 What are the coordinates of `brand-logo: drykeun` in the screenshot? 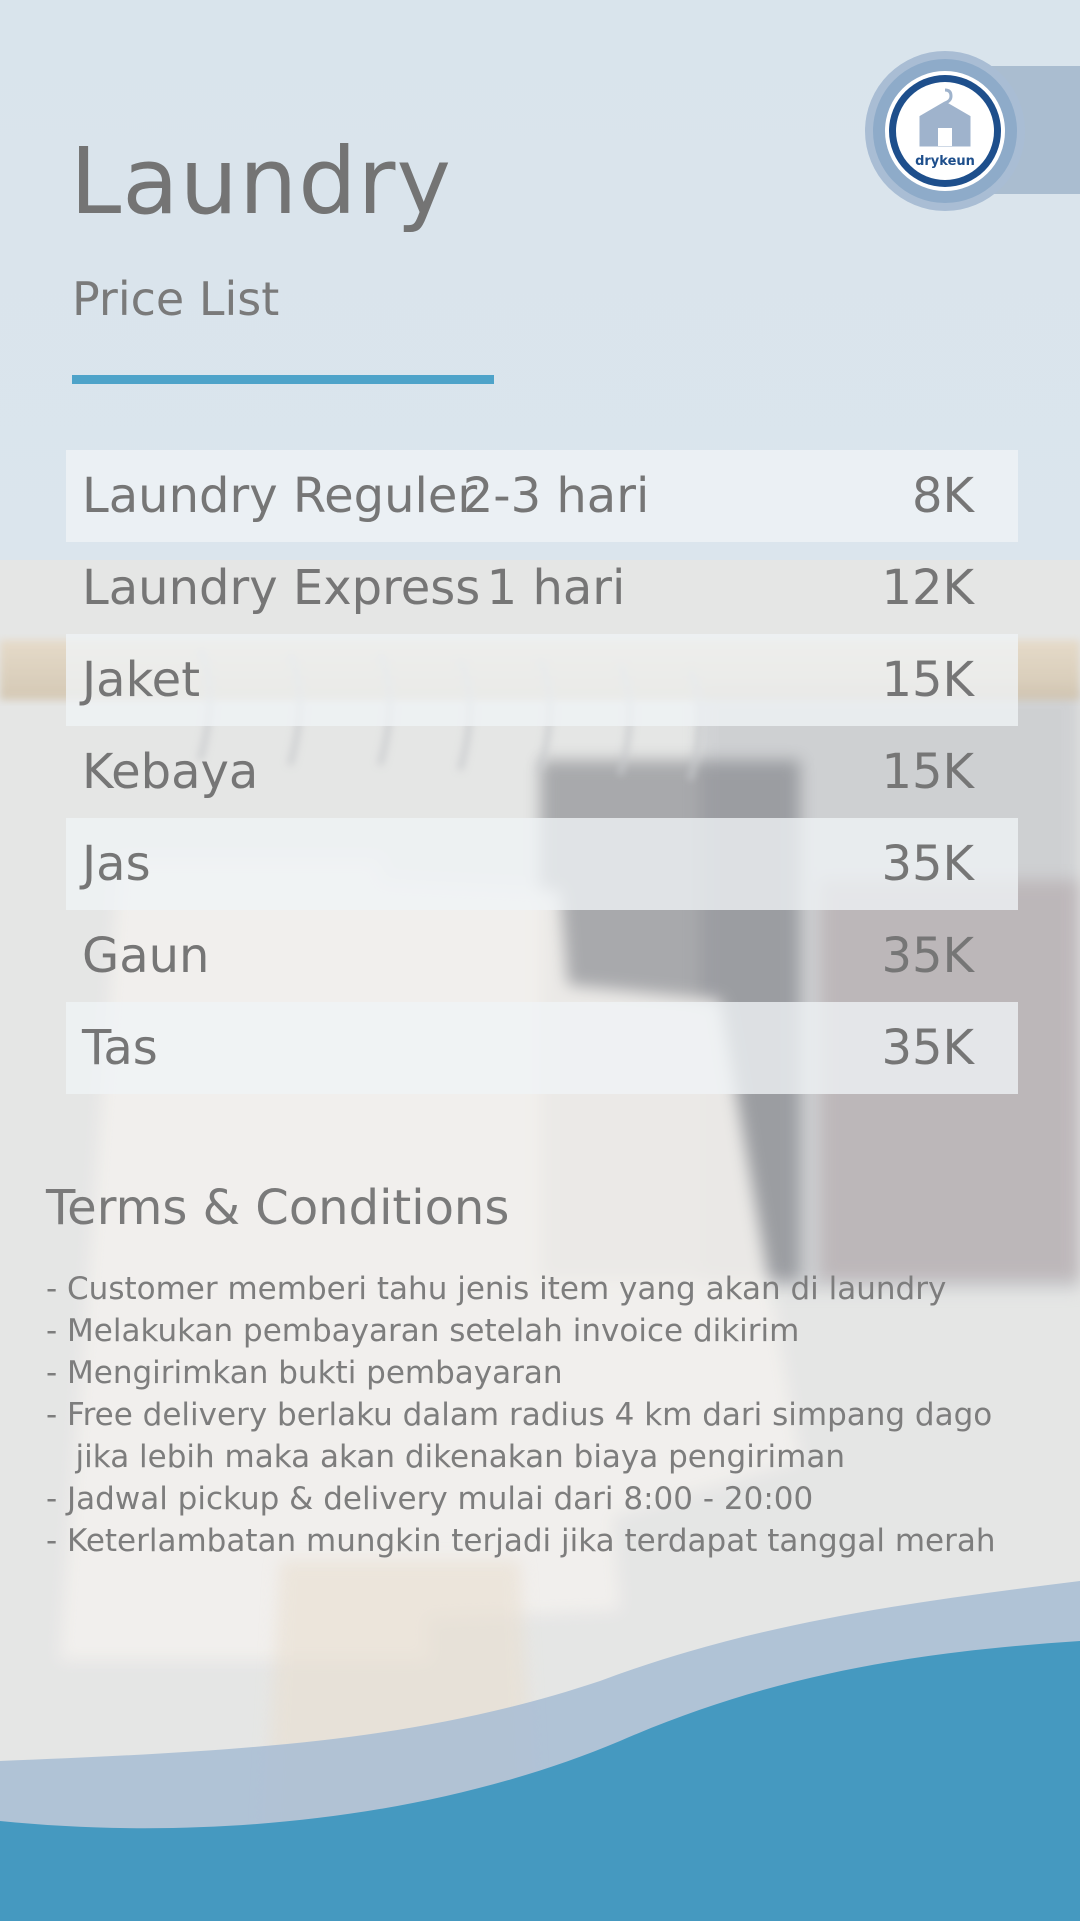 It's located at (945, 131).